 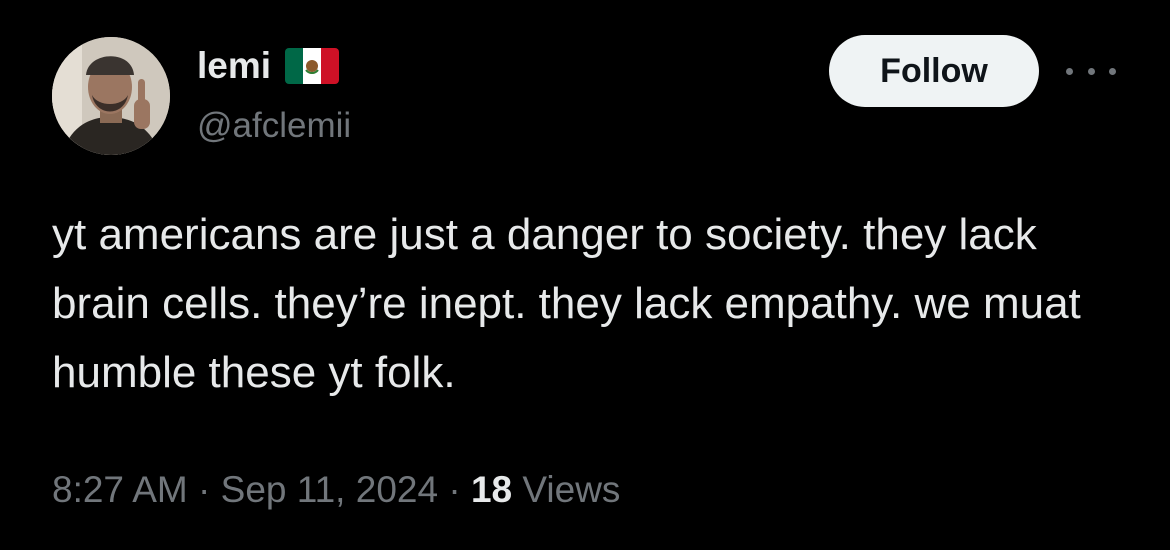 I want to click on views-label: Views, so click(x=571, y=489).